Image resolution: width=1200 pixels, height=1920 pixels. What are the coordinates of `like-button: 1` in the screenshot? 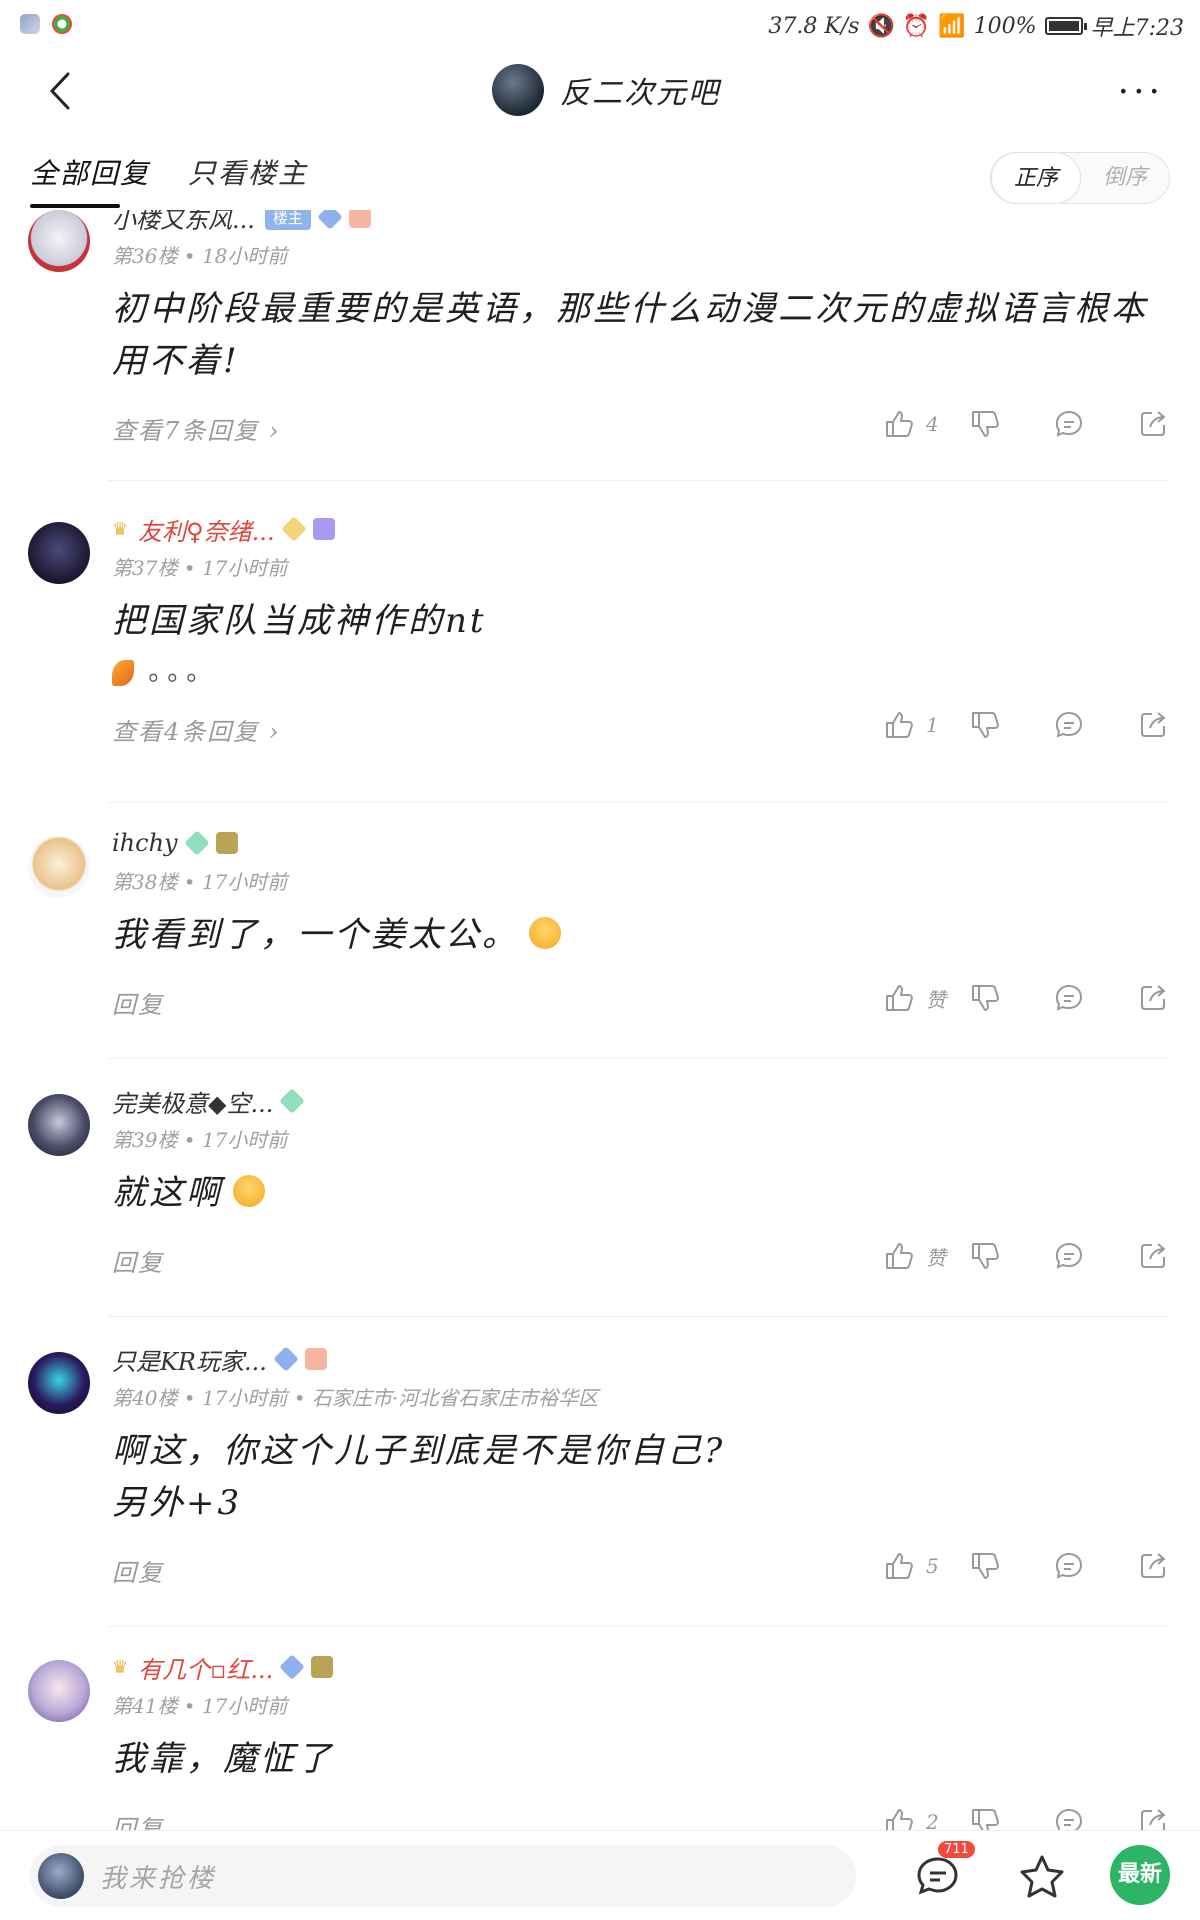 It's located at (914, 725).